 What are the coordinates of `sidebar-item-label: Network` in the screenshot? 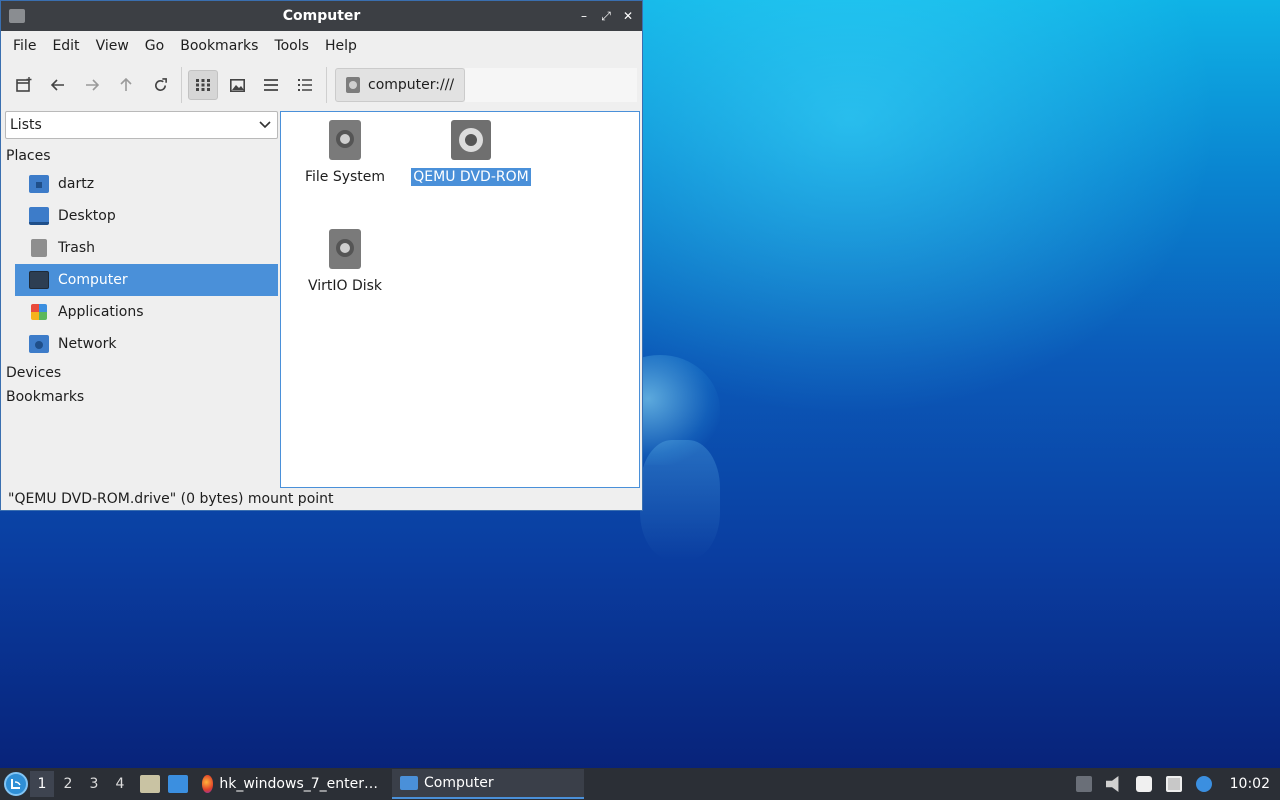 It's located at (87, 344).